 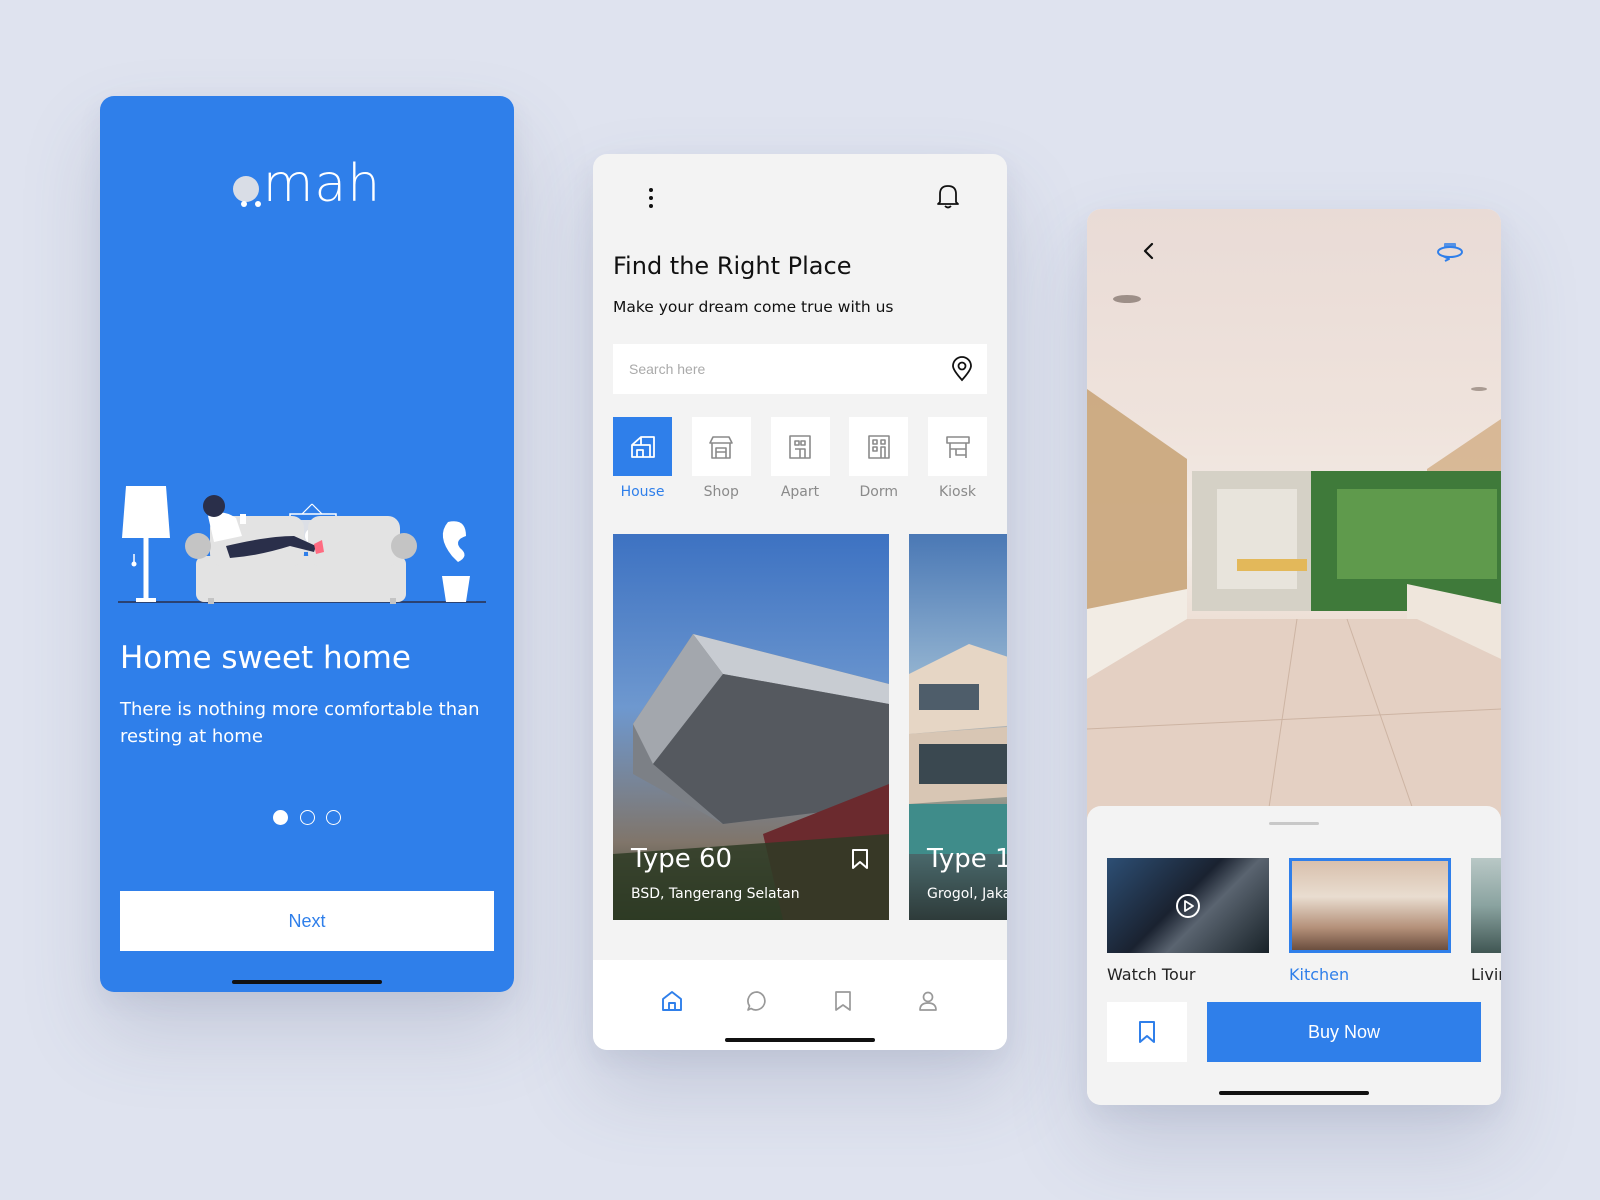 I want to click on play-icon, so click(x=1188, y=906).